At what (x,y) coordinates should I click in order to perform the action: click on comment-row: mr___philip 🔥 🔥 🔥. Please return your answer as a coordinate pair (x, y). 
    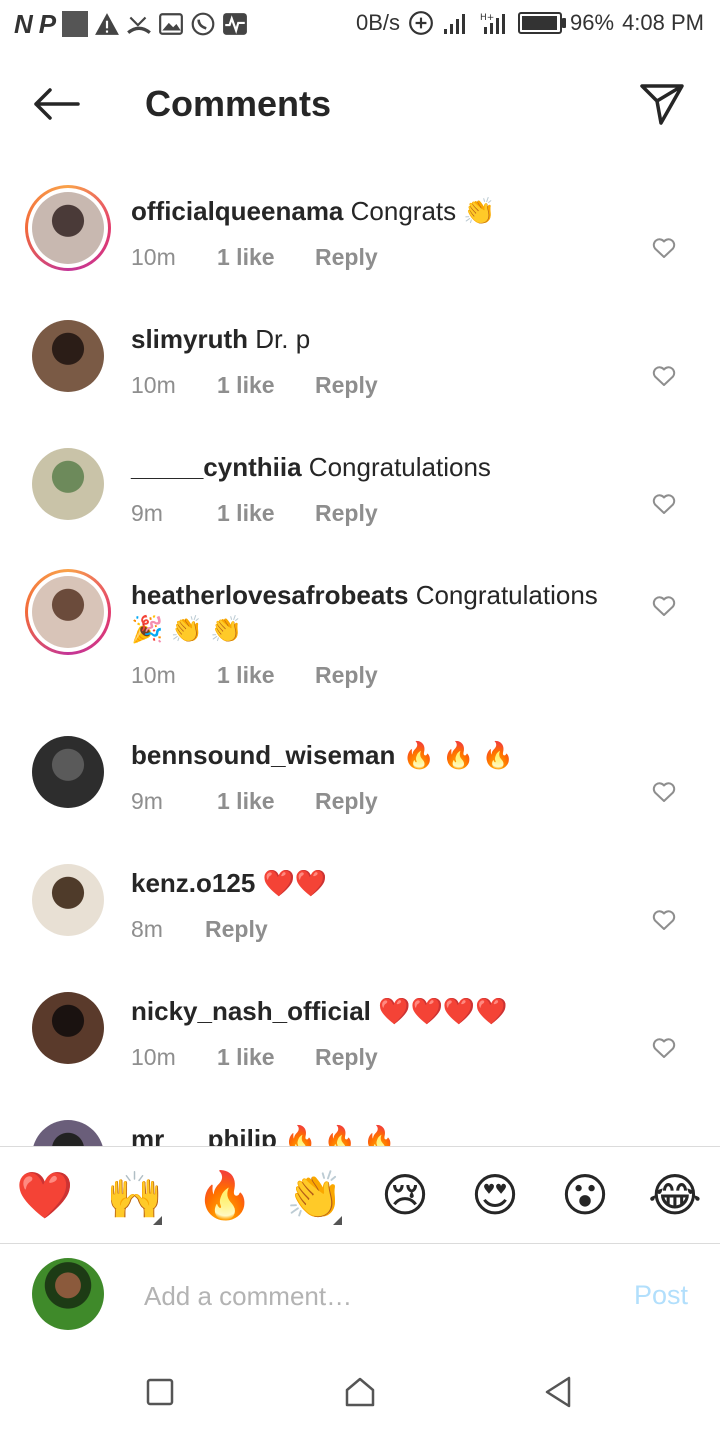
    Looking at the image, I should click on (360, 1127).